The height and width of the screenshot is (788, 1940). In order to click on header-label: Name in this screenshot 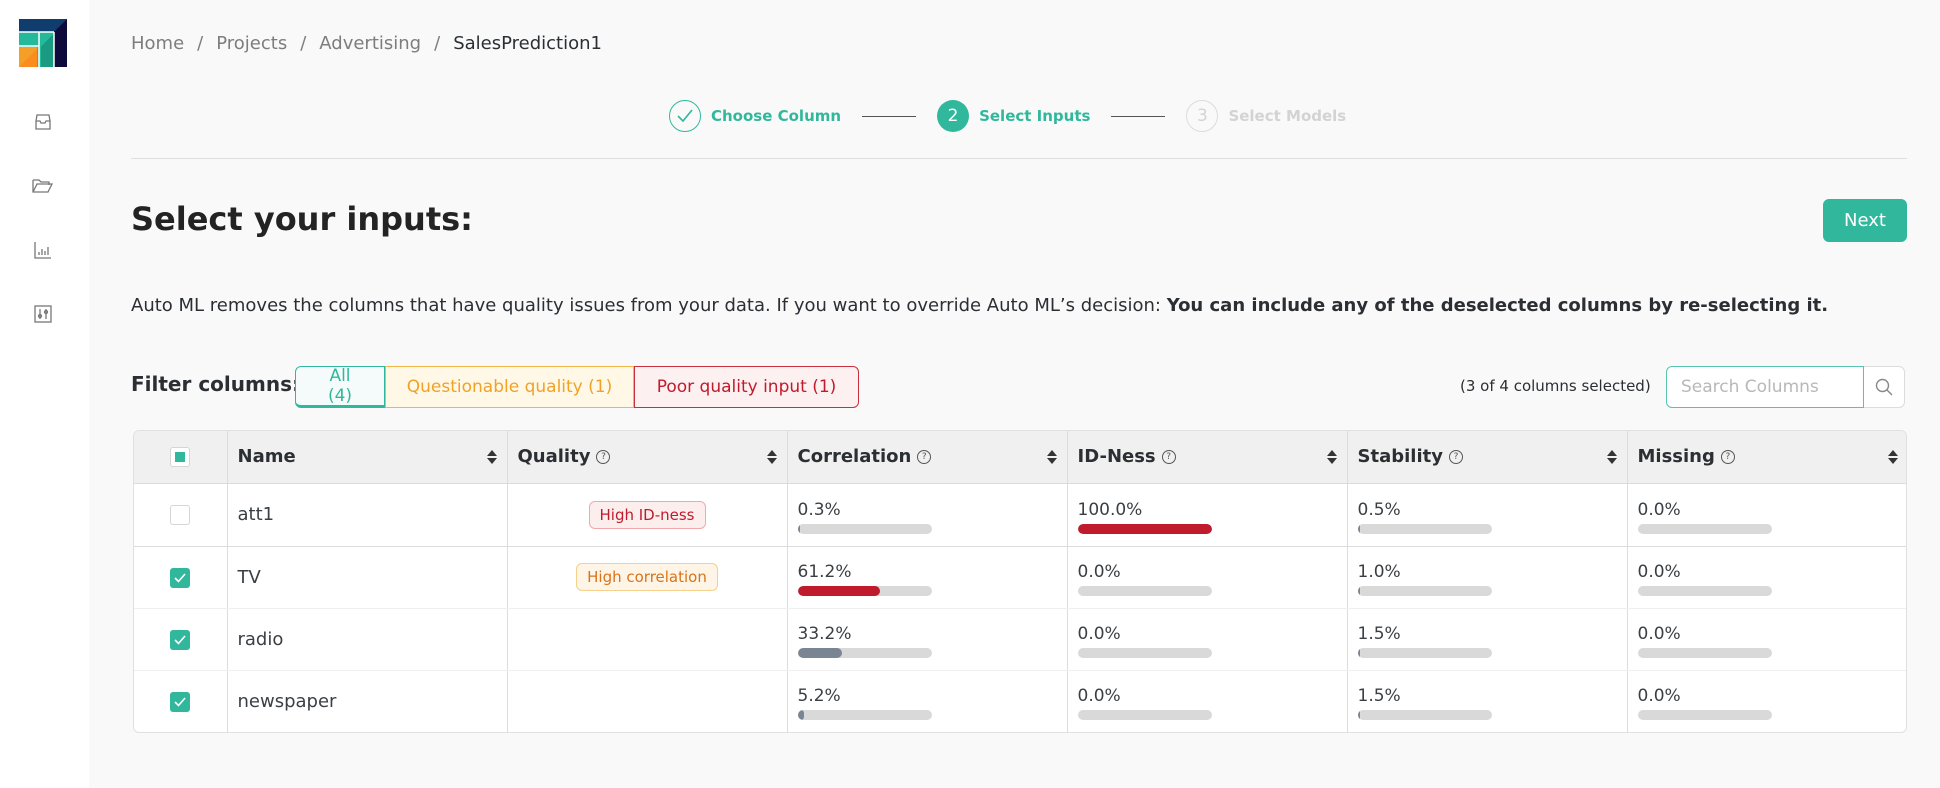, I will do `click(266, 457)`.